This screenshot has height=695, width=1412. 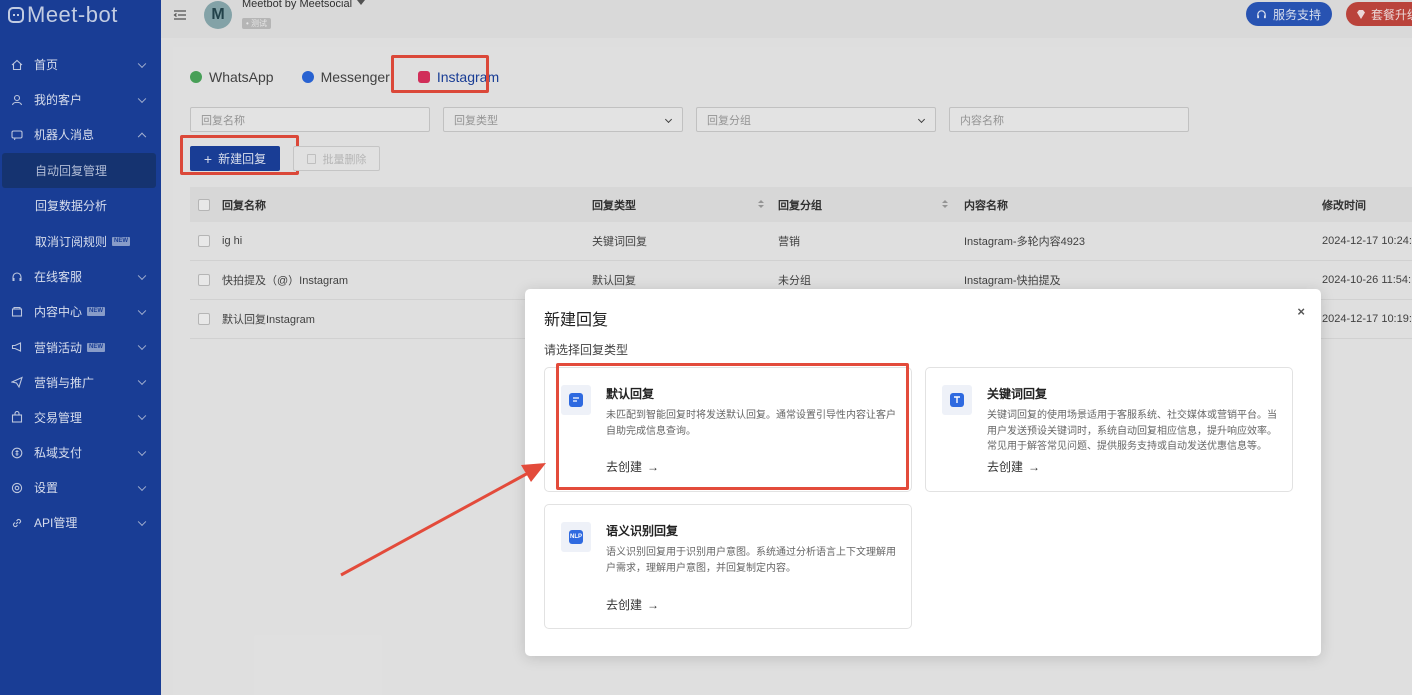 I want to click on batch-delete-button: 批量删除, so click(x=336, y=158).